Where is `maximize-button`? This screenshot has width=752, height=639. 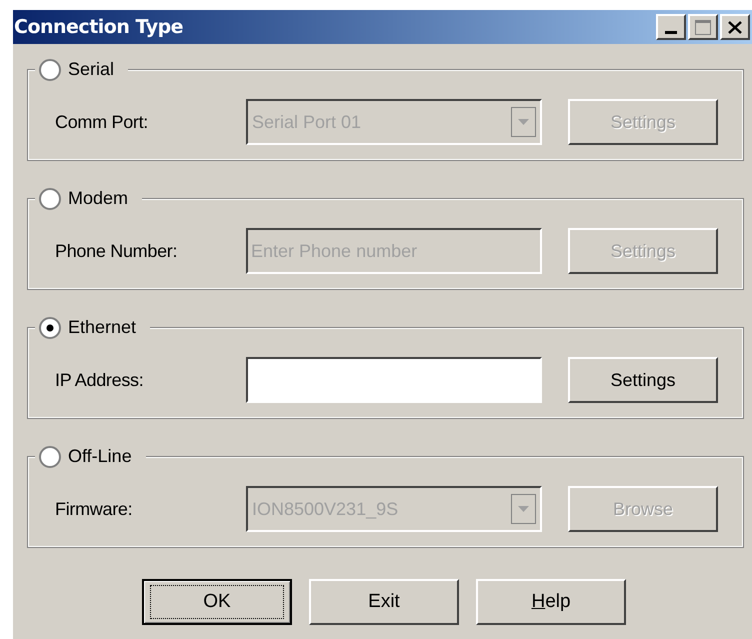 maximize-button is located at coordinates (703, 27).